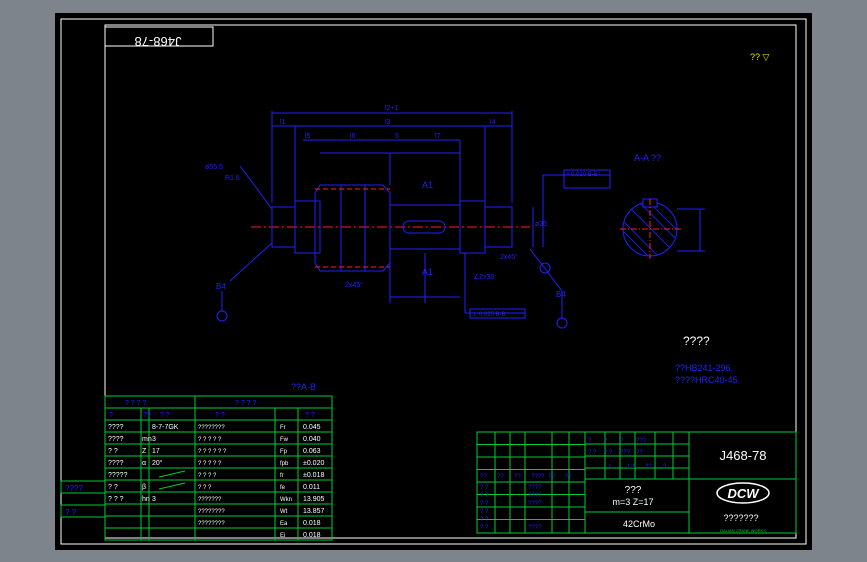  What do you see at coordinates (144, 487) in the screenshot?
I see `gear-row-symbol: β` at bounding box center [144, 487].